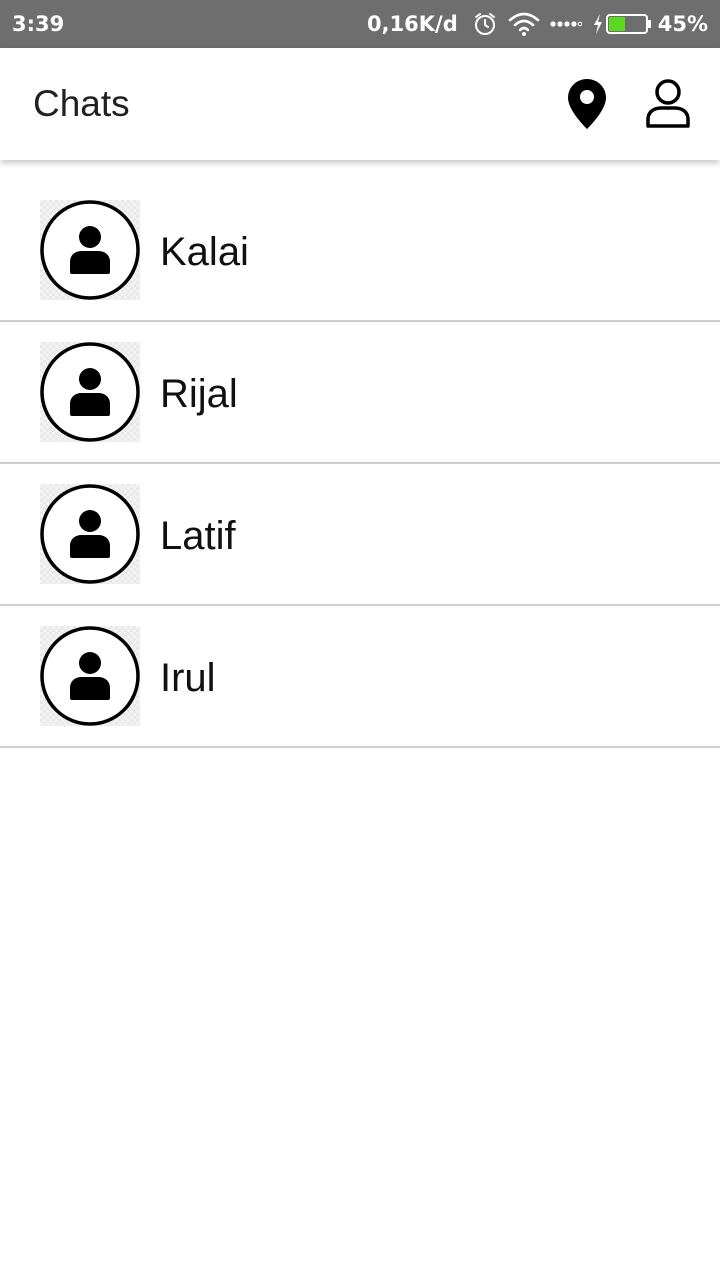  I want to click on chat-name: Kalai, so click(204, 252).